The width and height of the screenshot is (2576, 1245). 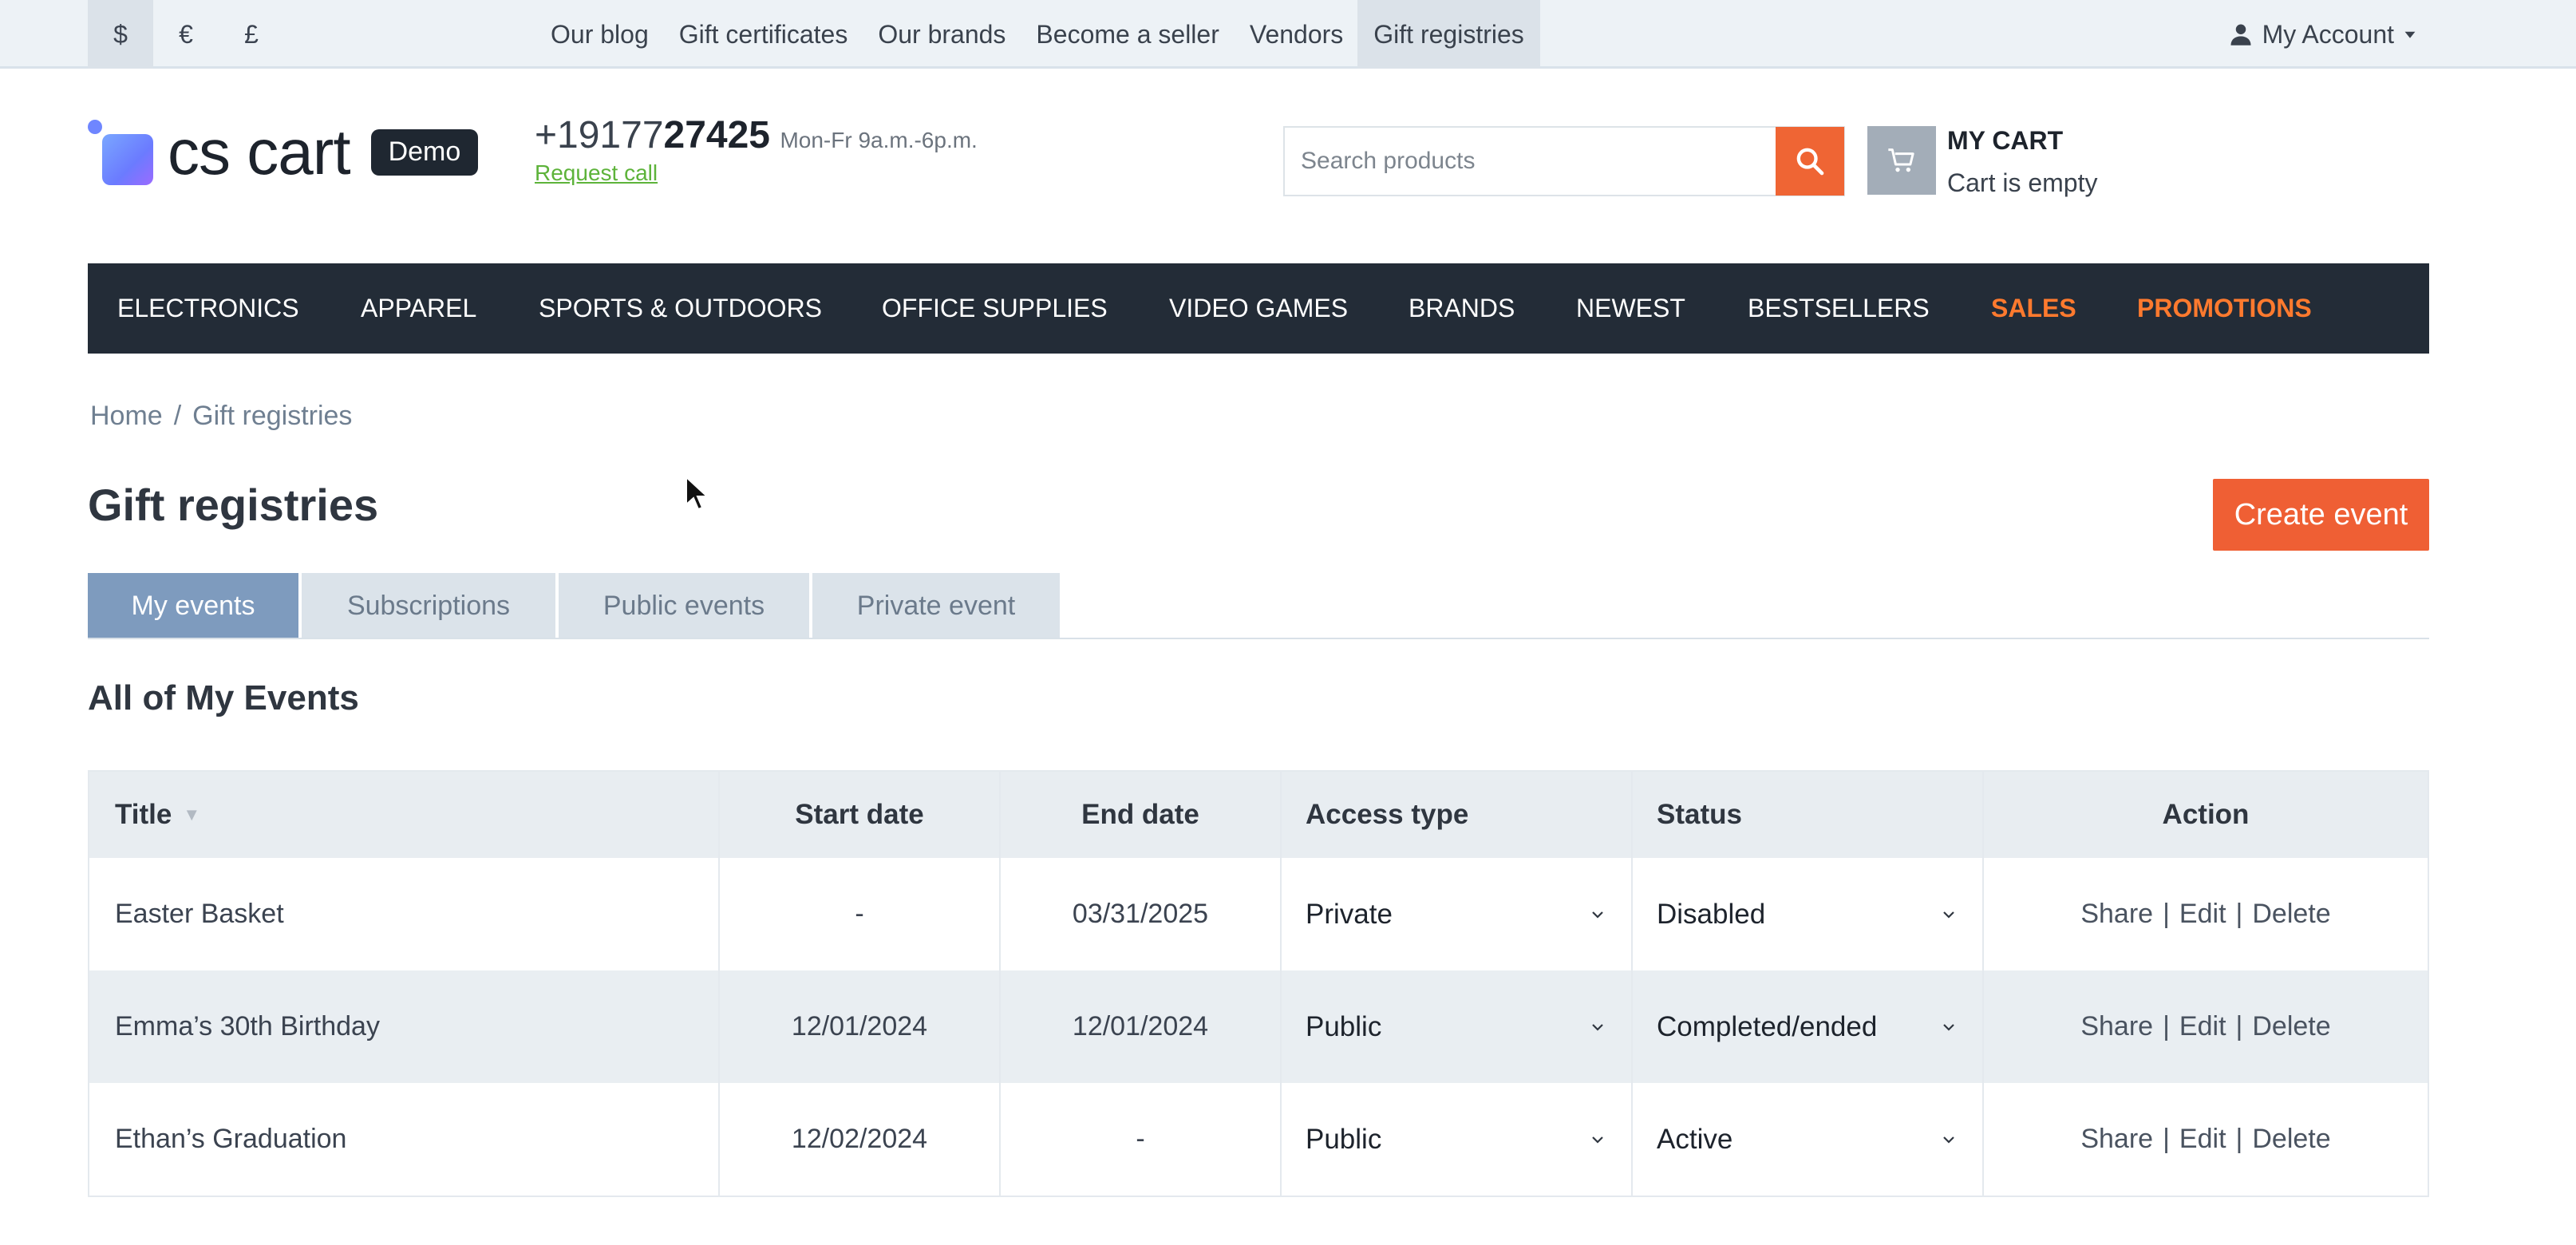 What do you see at coordinates (1462, 309) in the screenshot?
I see `nav-brands: BRANDS` at bounding box center [1462, 309].